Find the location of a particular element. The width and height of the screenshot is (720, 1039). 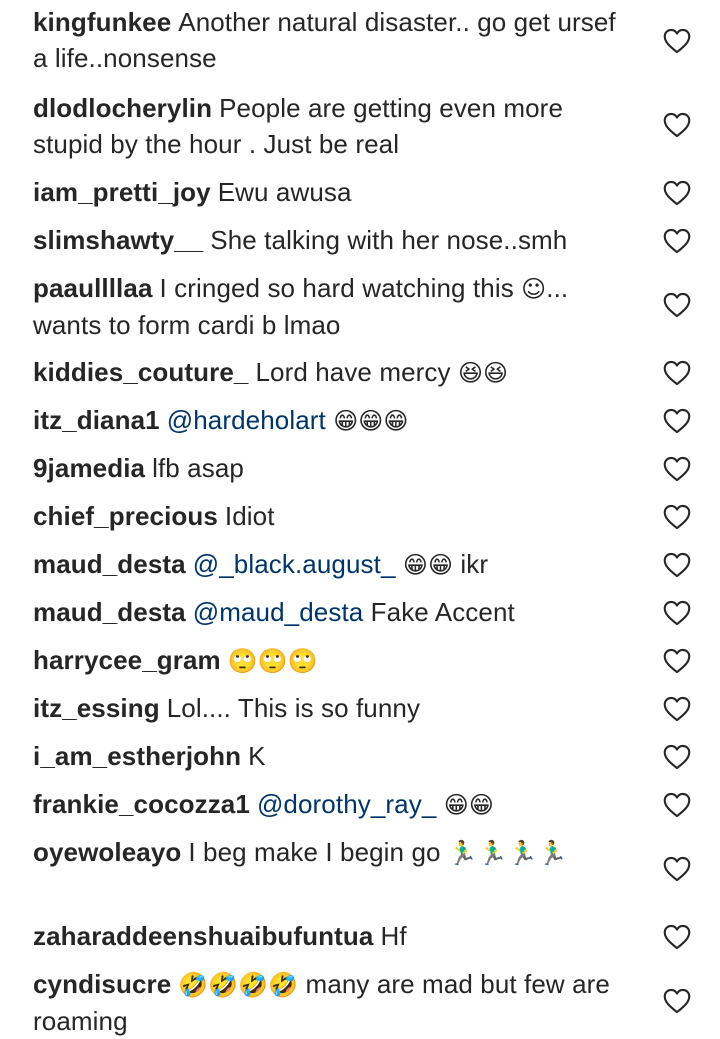

comment-username: dlodlocherylin is located at coordinates (122, 108).